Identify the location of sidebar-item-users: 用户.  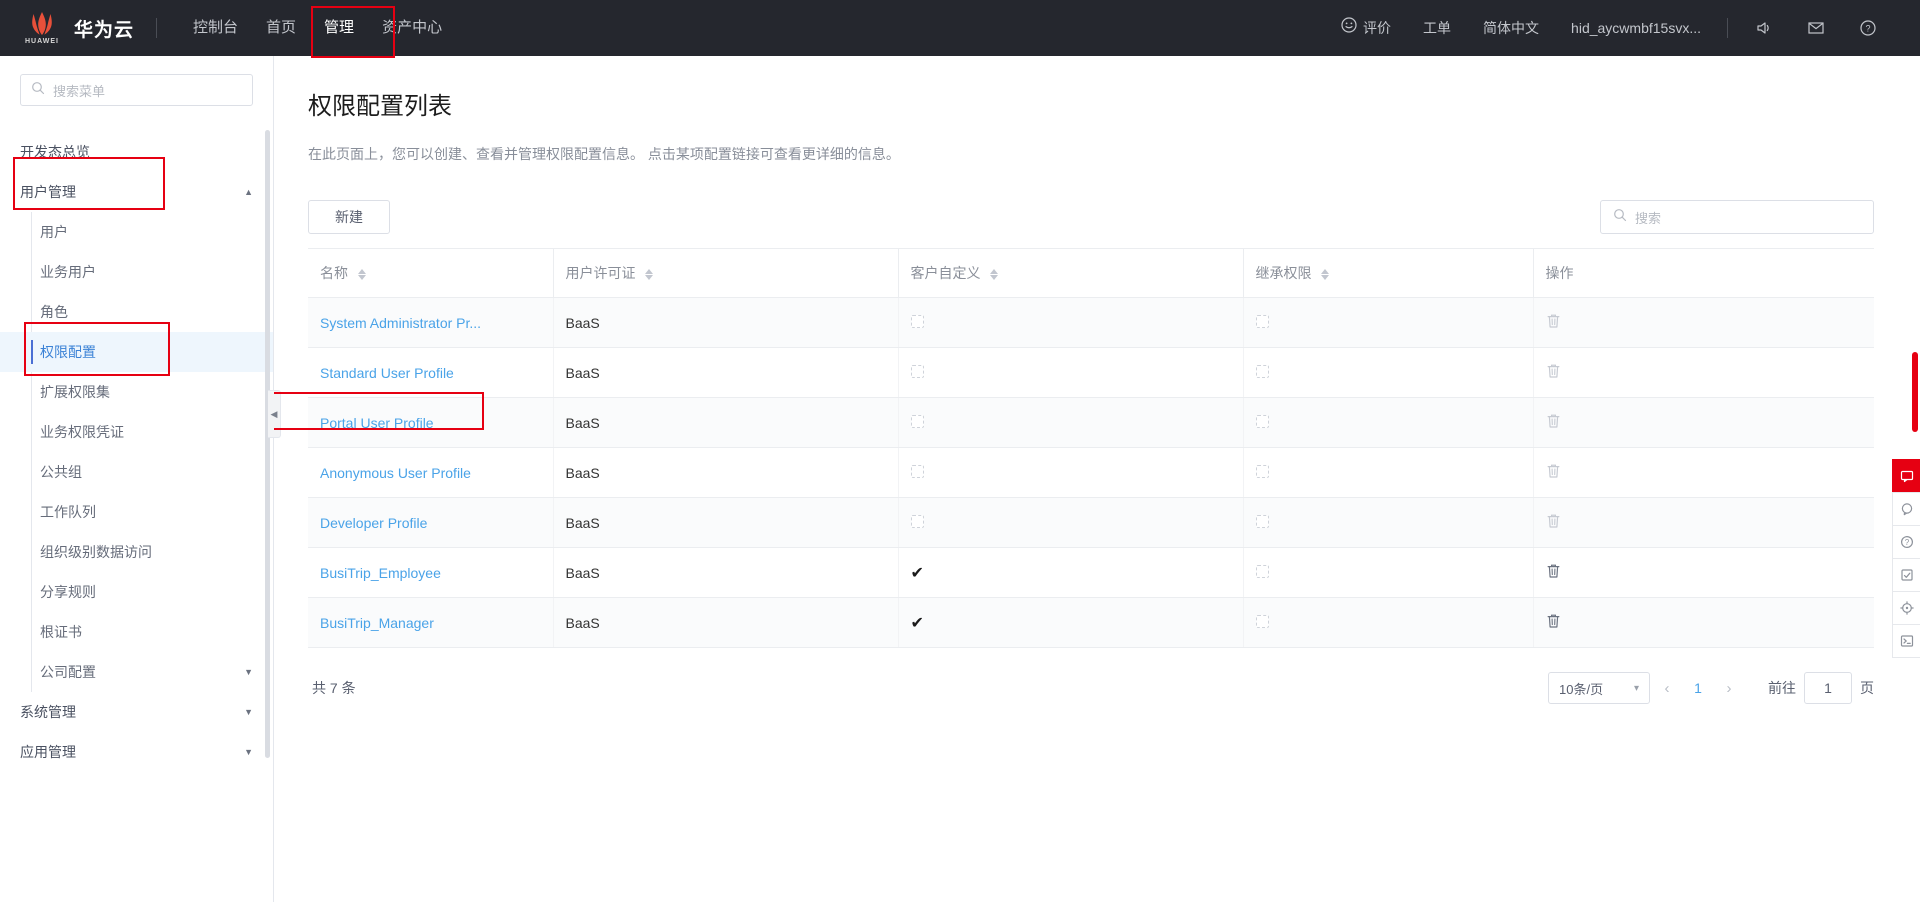
(136, 232).